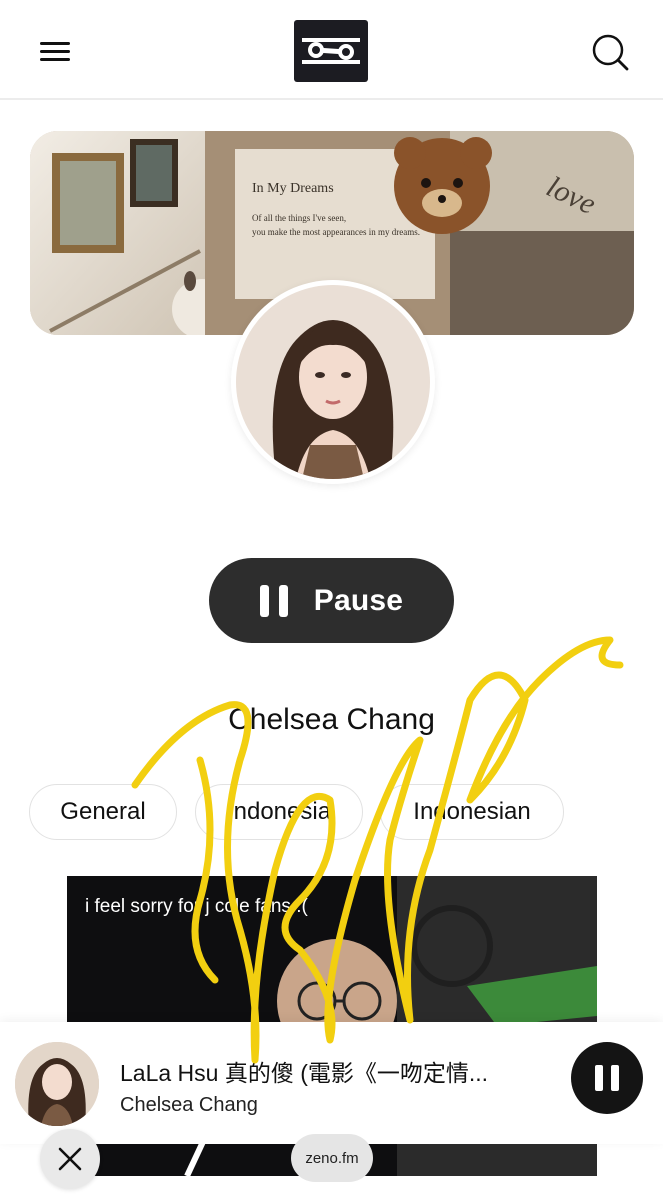 The image size is (663, 1200). What do you see at coordinates (333, 382) in the screenshot?
I see `station-avatar` at bounding box center [333, 382].